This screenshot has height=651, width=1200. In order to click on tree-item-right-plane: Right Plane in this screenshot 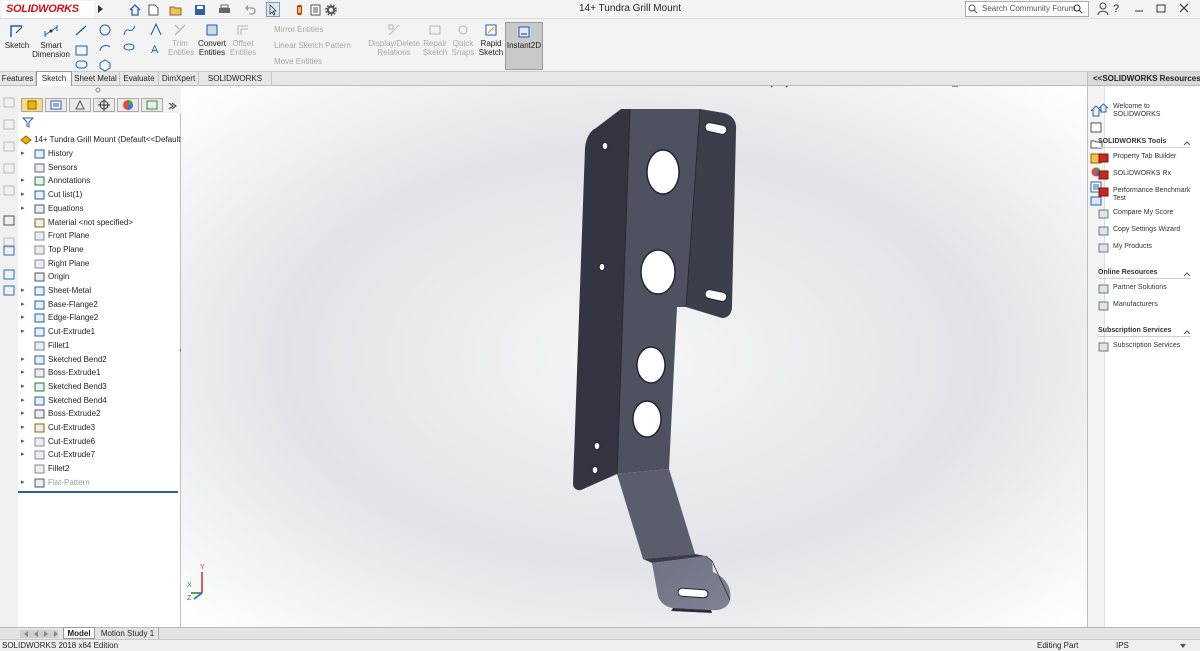, I will do `click(99, 264)`.